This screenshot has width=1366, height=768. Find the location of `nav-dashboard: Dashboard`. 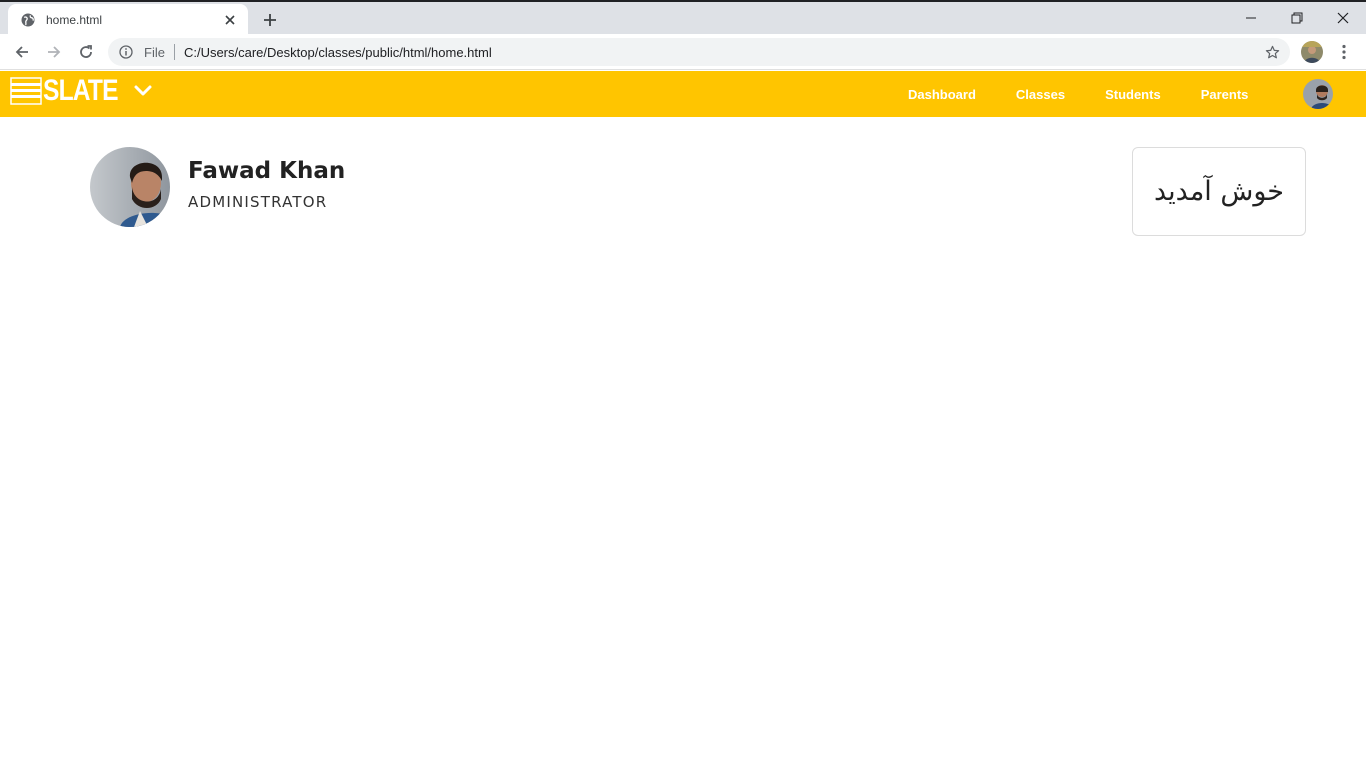

nav-dashboard: Dashboard is located at coordinates (942, 94).